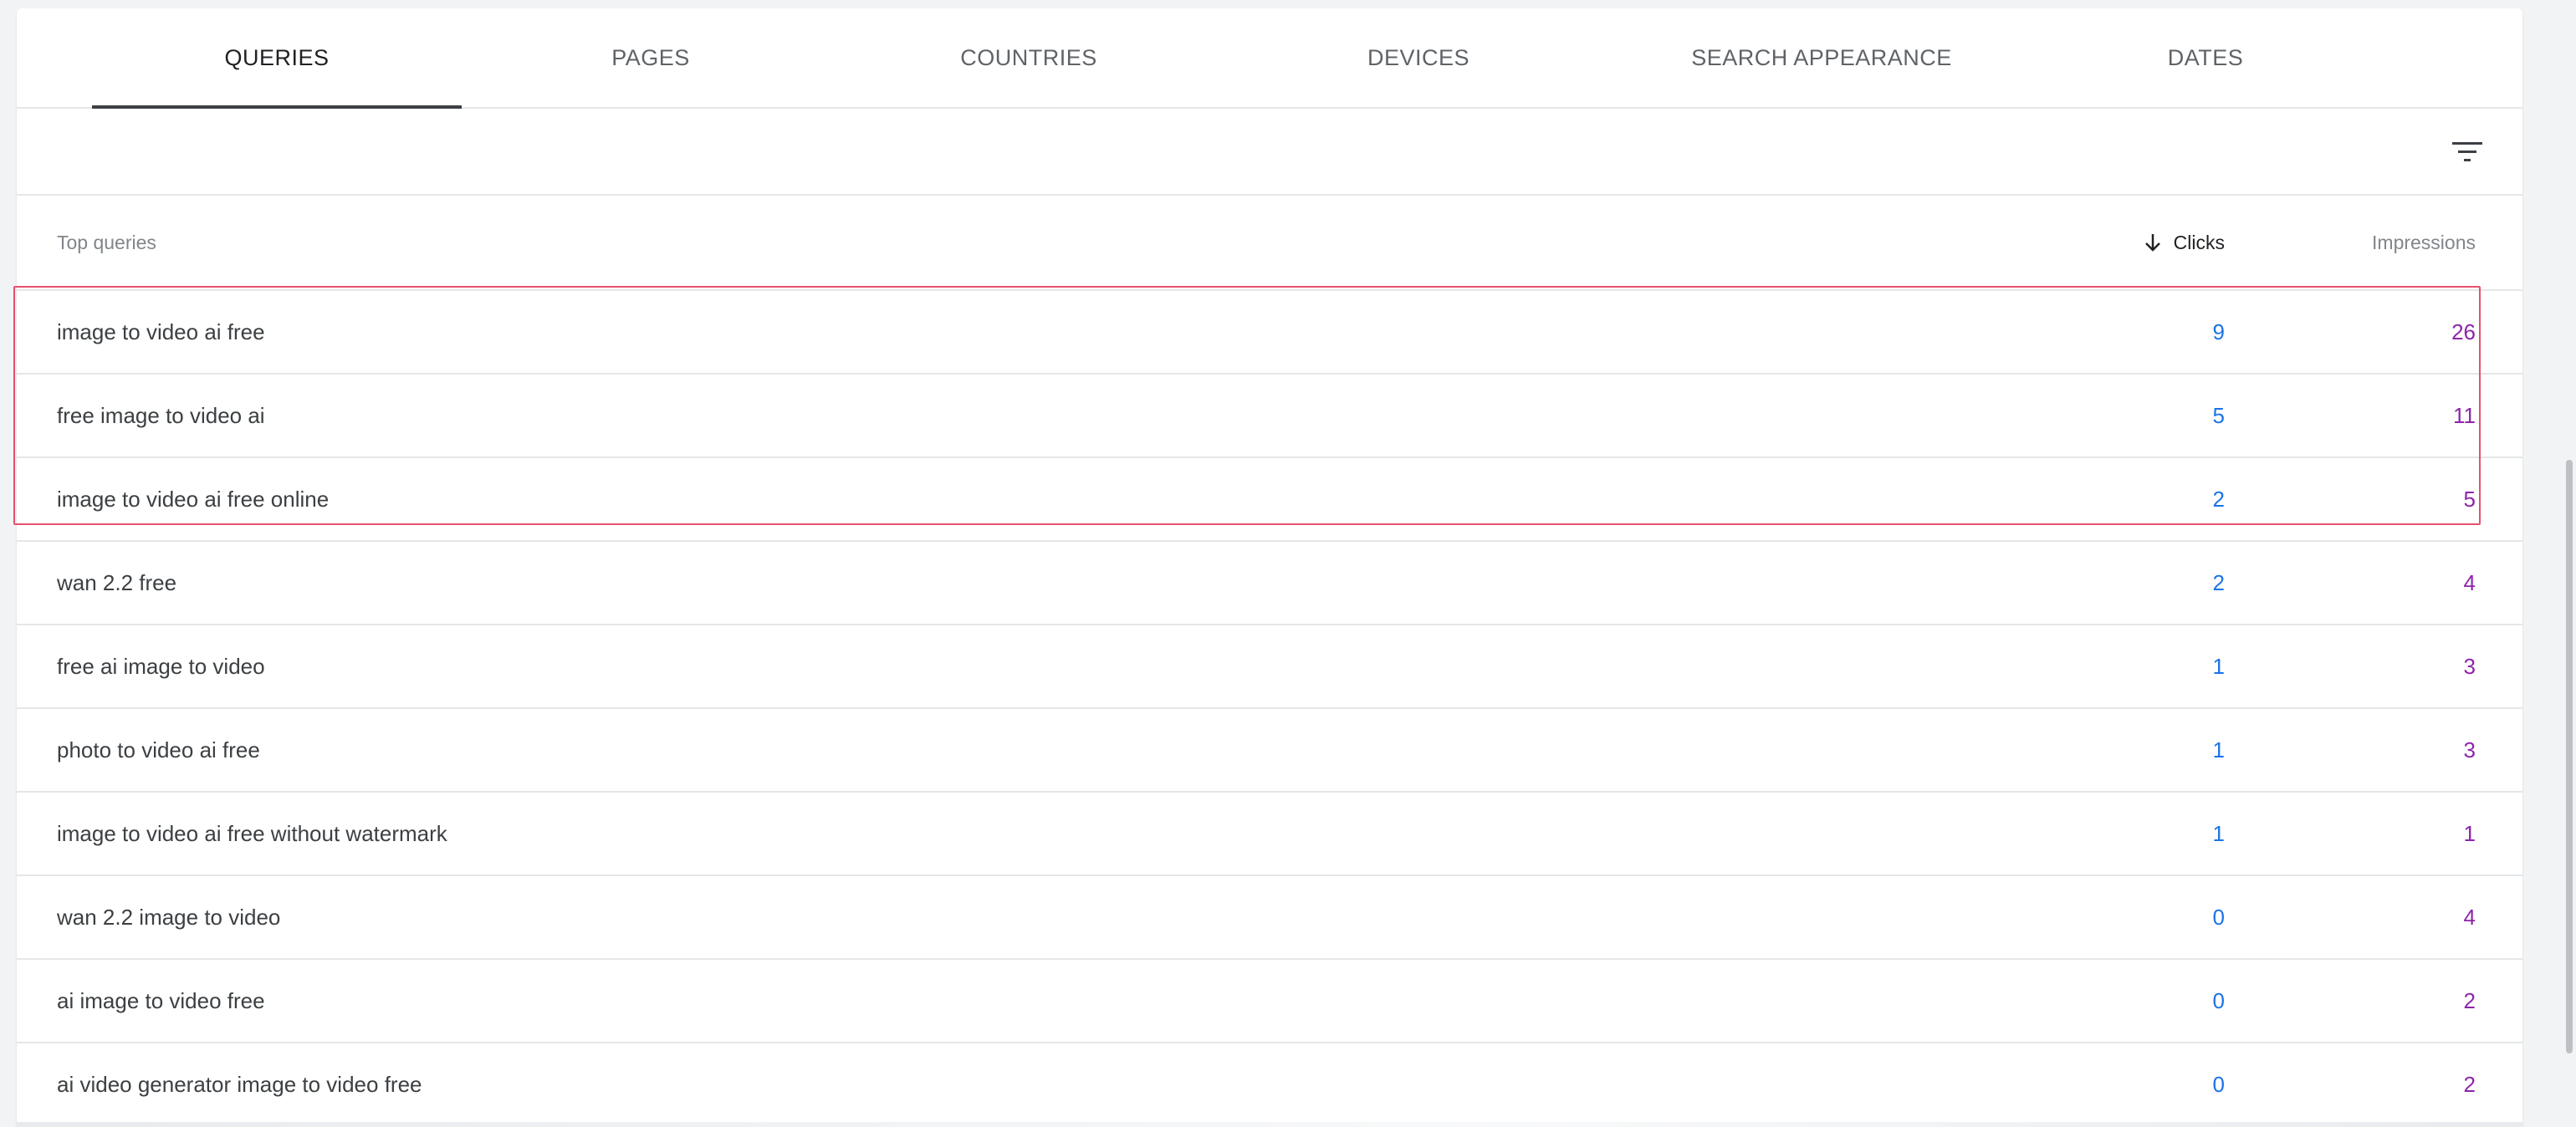 This screenshot has width=2576, height=1127. Describe the element at coordinates (2469, 833) in the screenshot. I see `impressions-cell: 1` at that location.